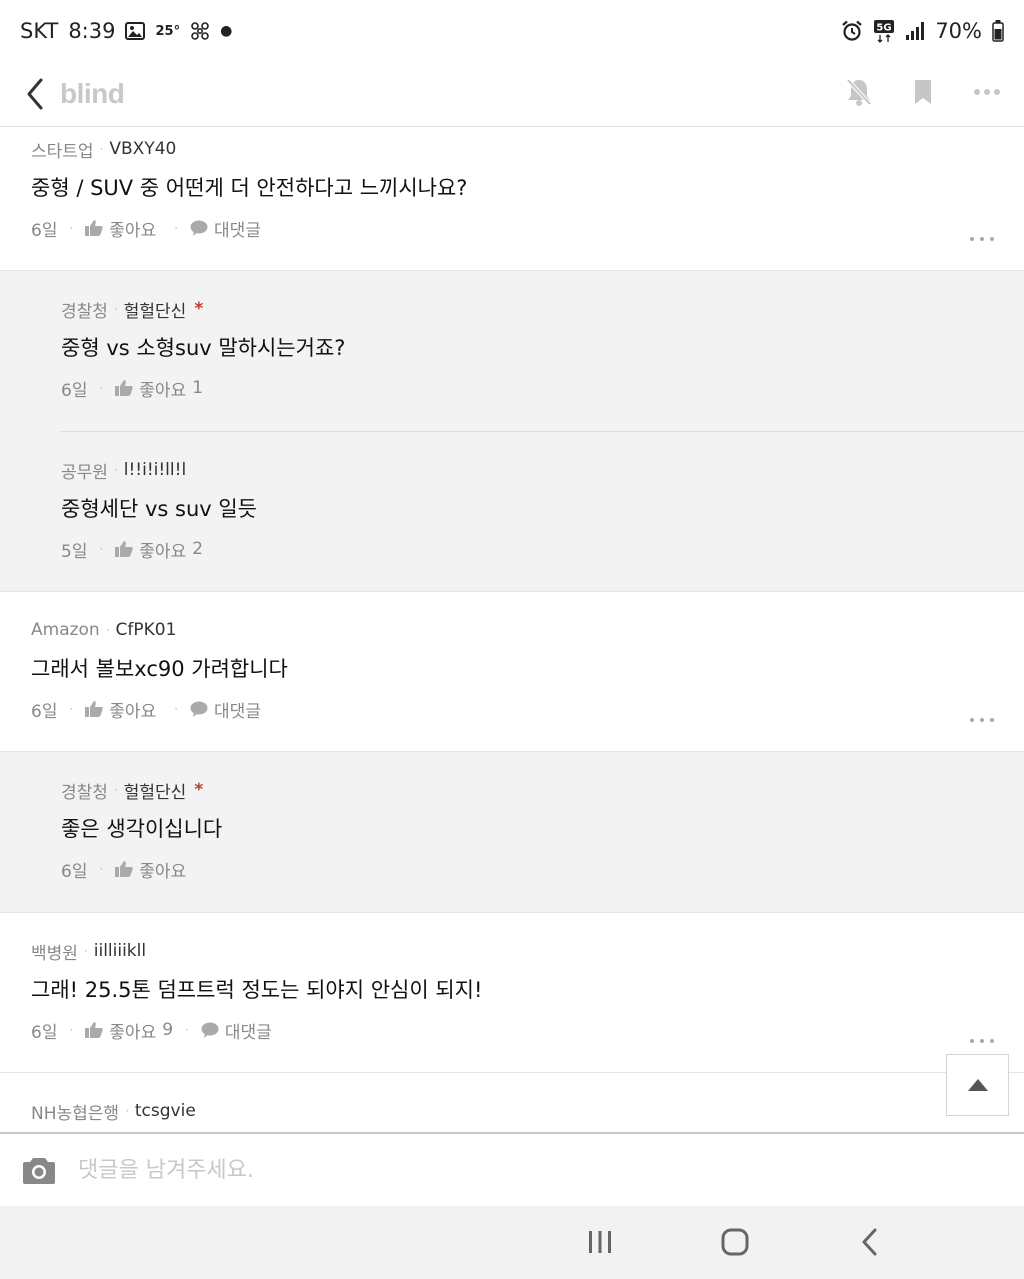 Image resolution: width=1024 pixels, height=1279 pixels. What do you see at coordinates (542, 388) in the screenshot?
I see `comment-actions: 6일 · 좋아요 1` at bounding box center [542, 388].